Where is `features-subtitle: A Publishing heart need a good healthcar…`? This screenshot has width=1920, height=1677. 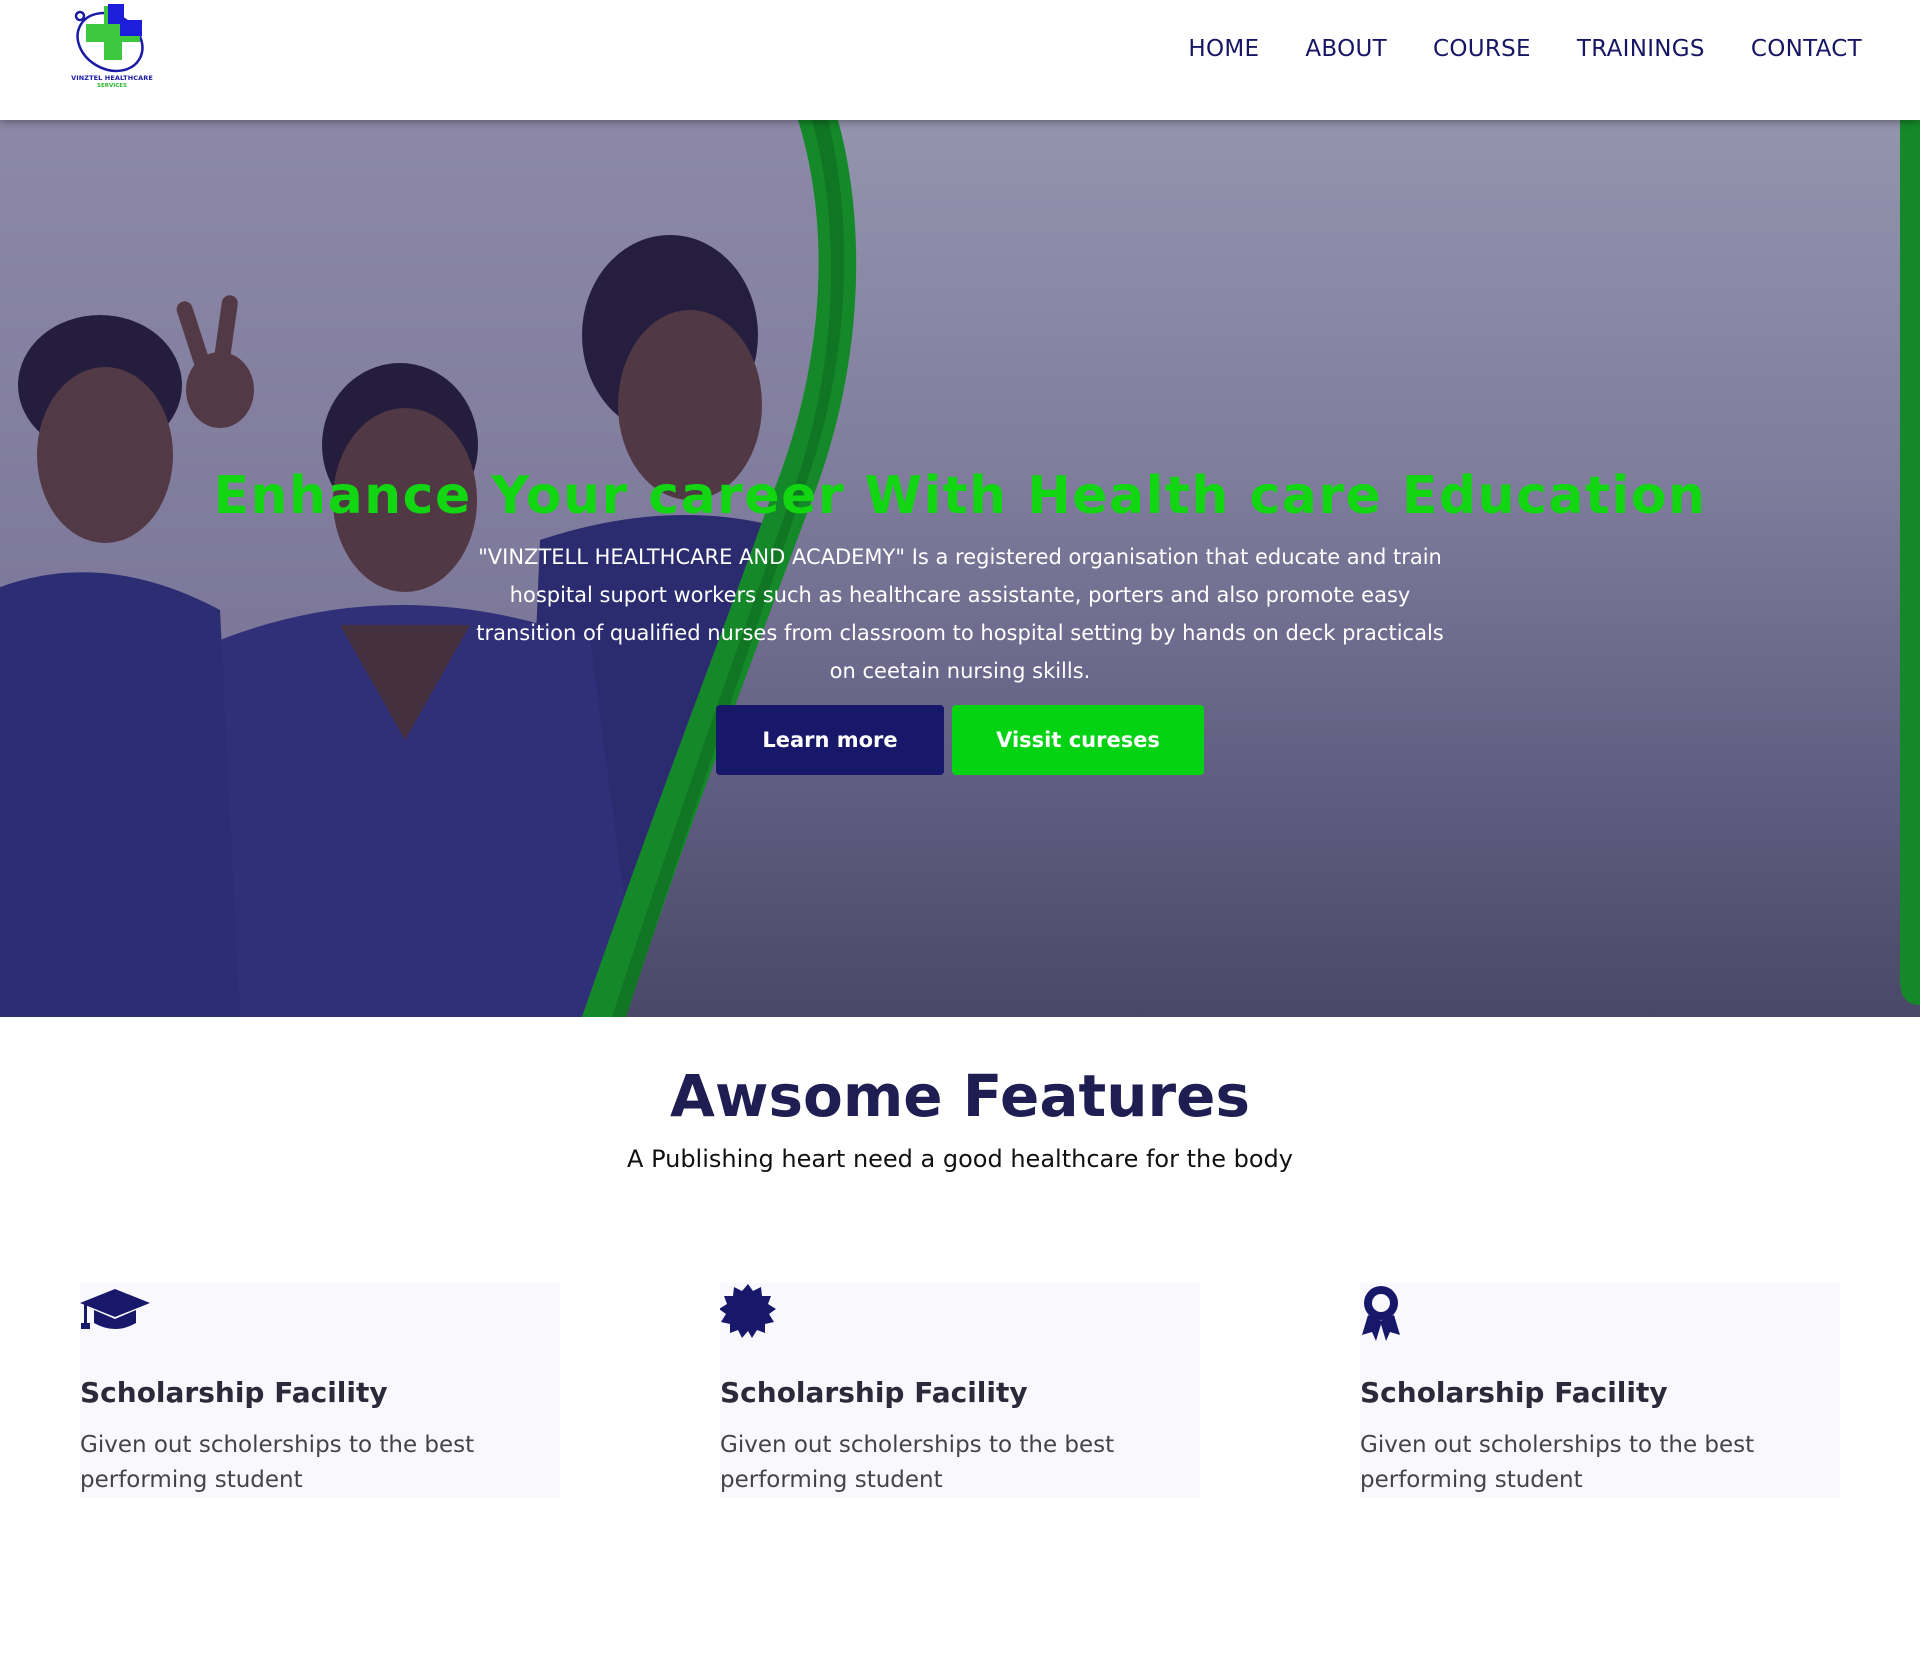 features-subtitle: A Publishing heart need a good healthcar… is located at coordinates (960, 1159).